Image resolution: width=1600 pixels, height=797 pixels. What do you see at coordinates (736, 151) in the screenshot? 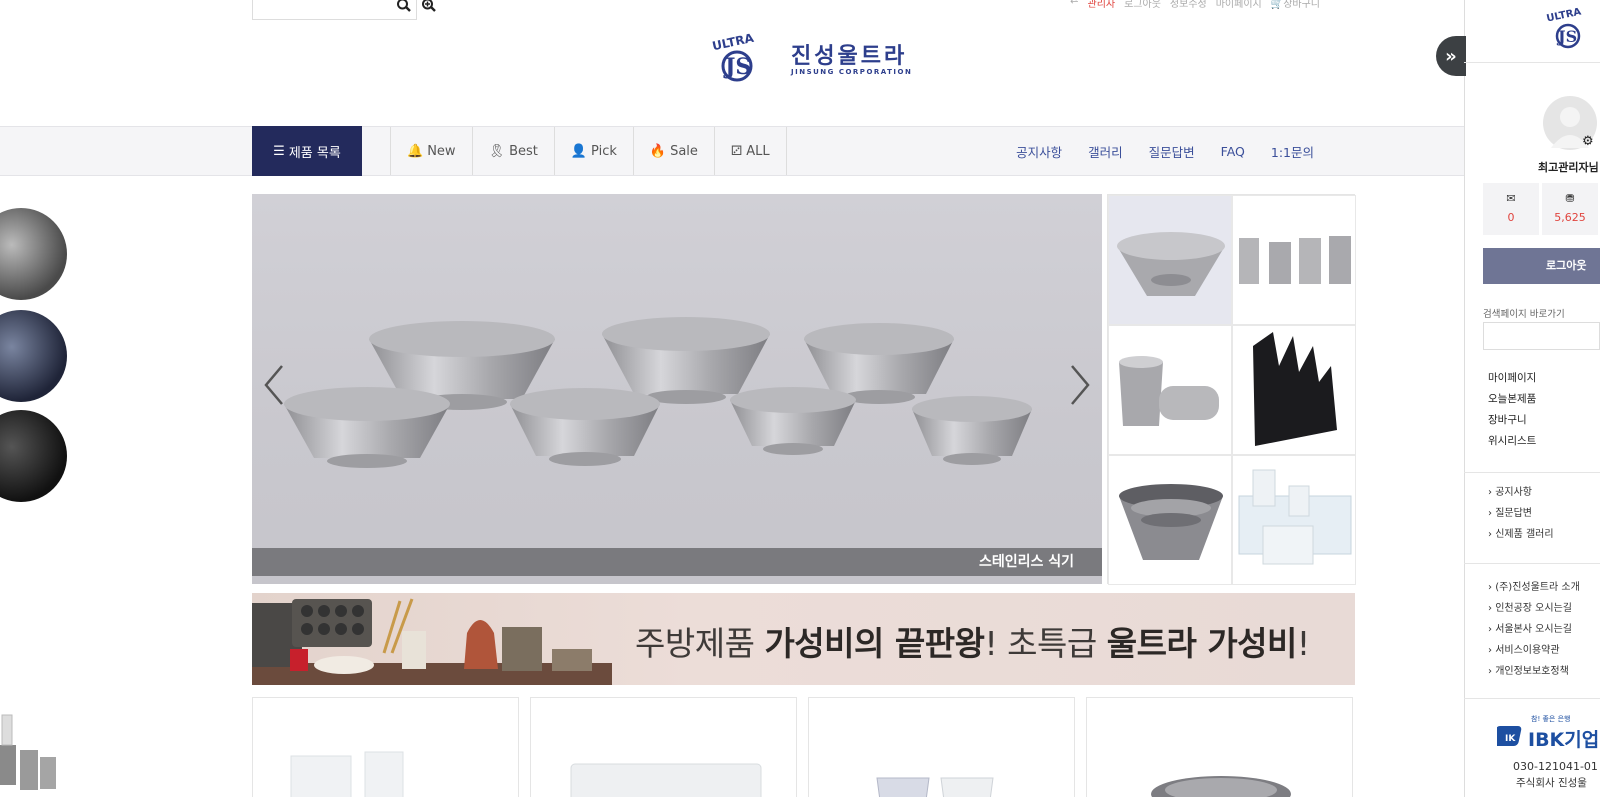
I see `cubes-icon: ⚂` at bounding box center [736, 151].